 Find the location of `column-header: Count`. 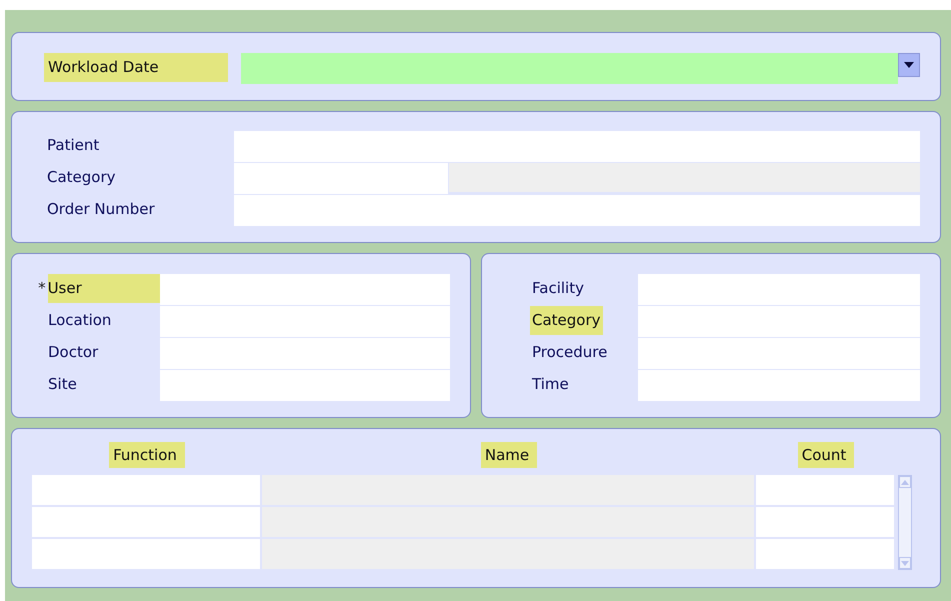

column-header: Count is located at coordinates (826, 455).